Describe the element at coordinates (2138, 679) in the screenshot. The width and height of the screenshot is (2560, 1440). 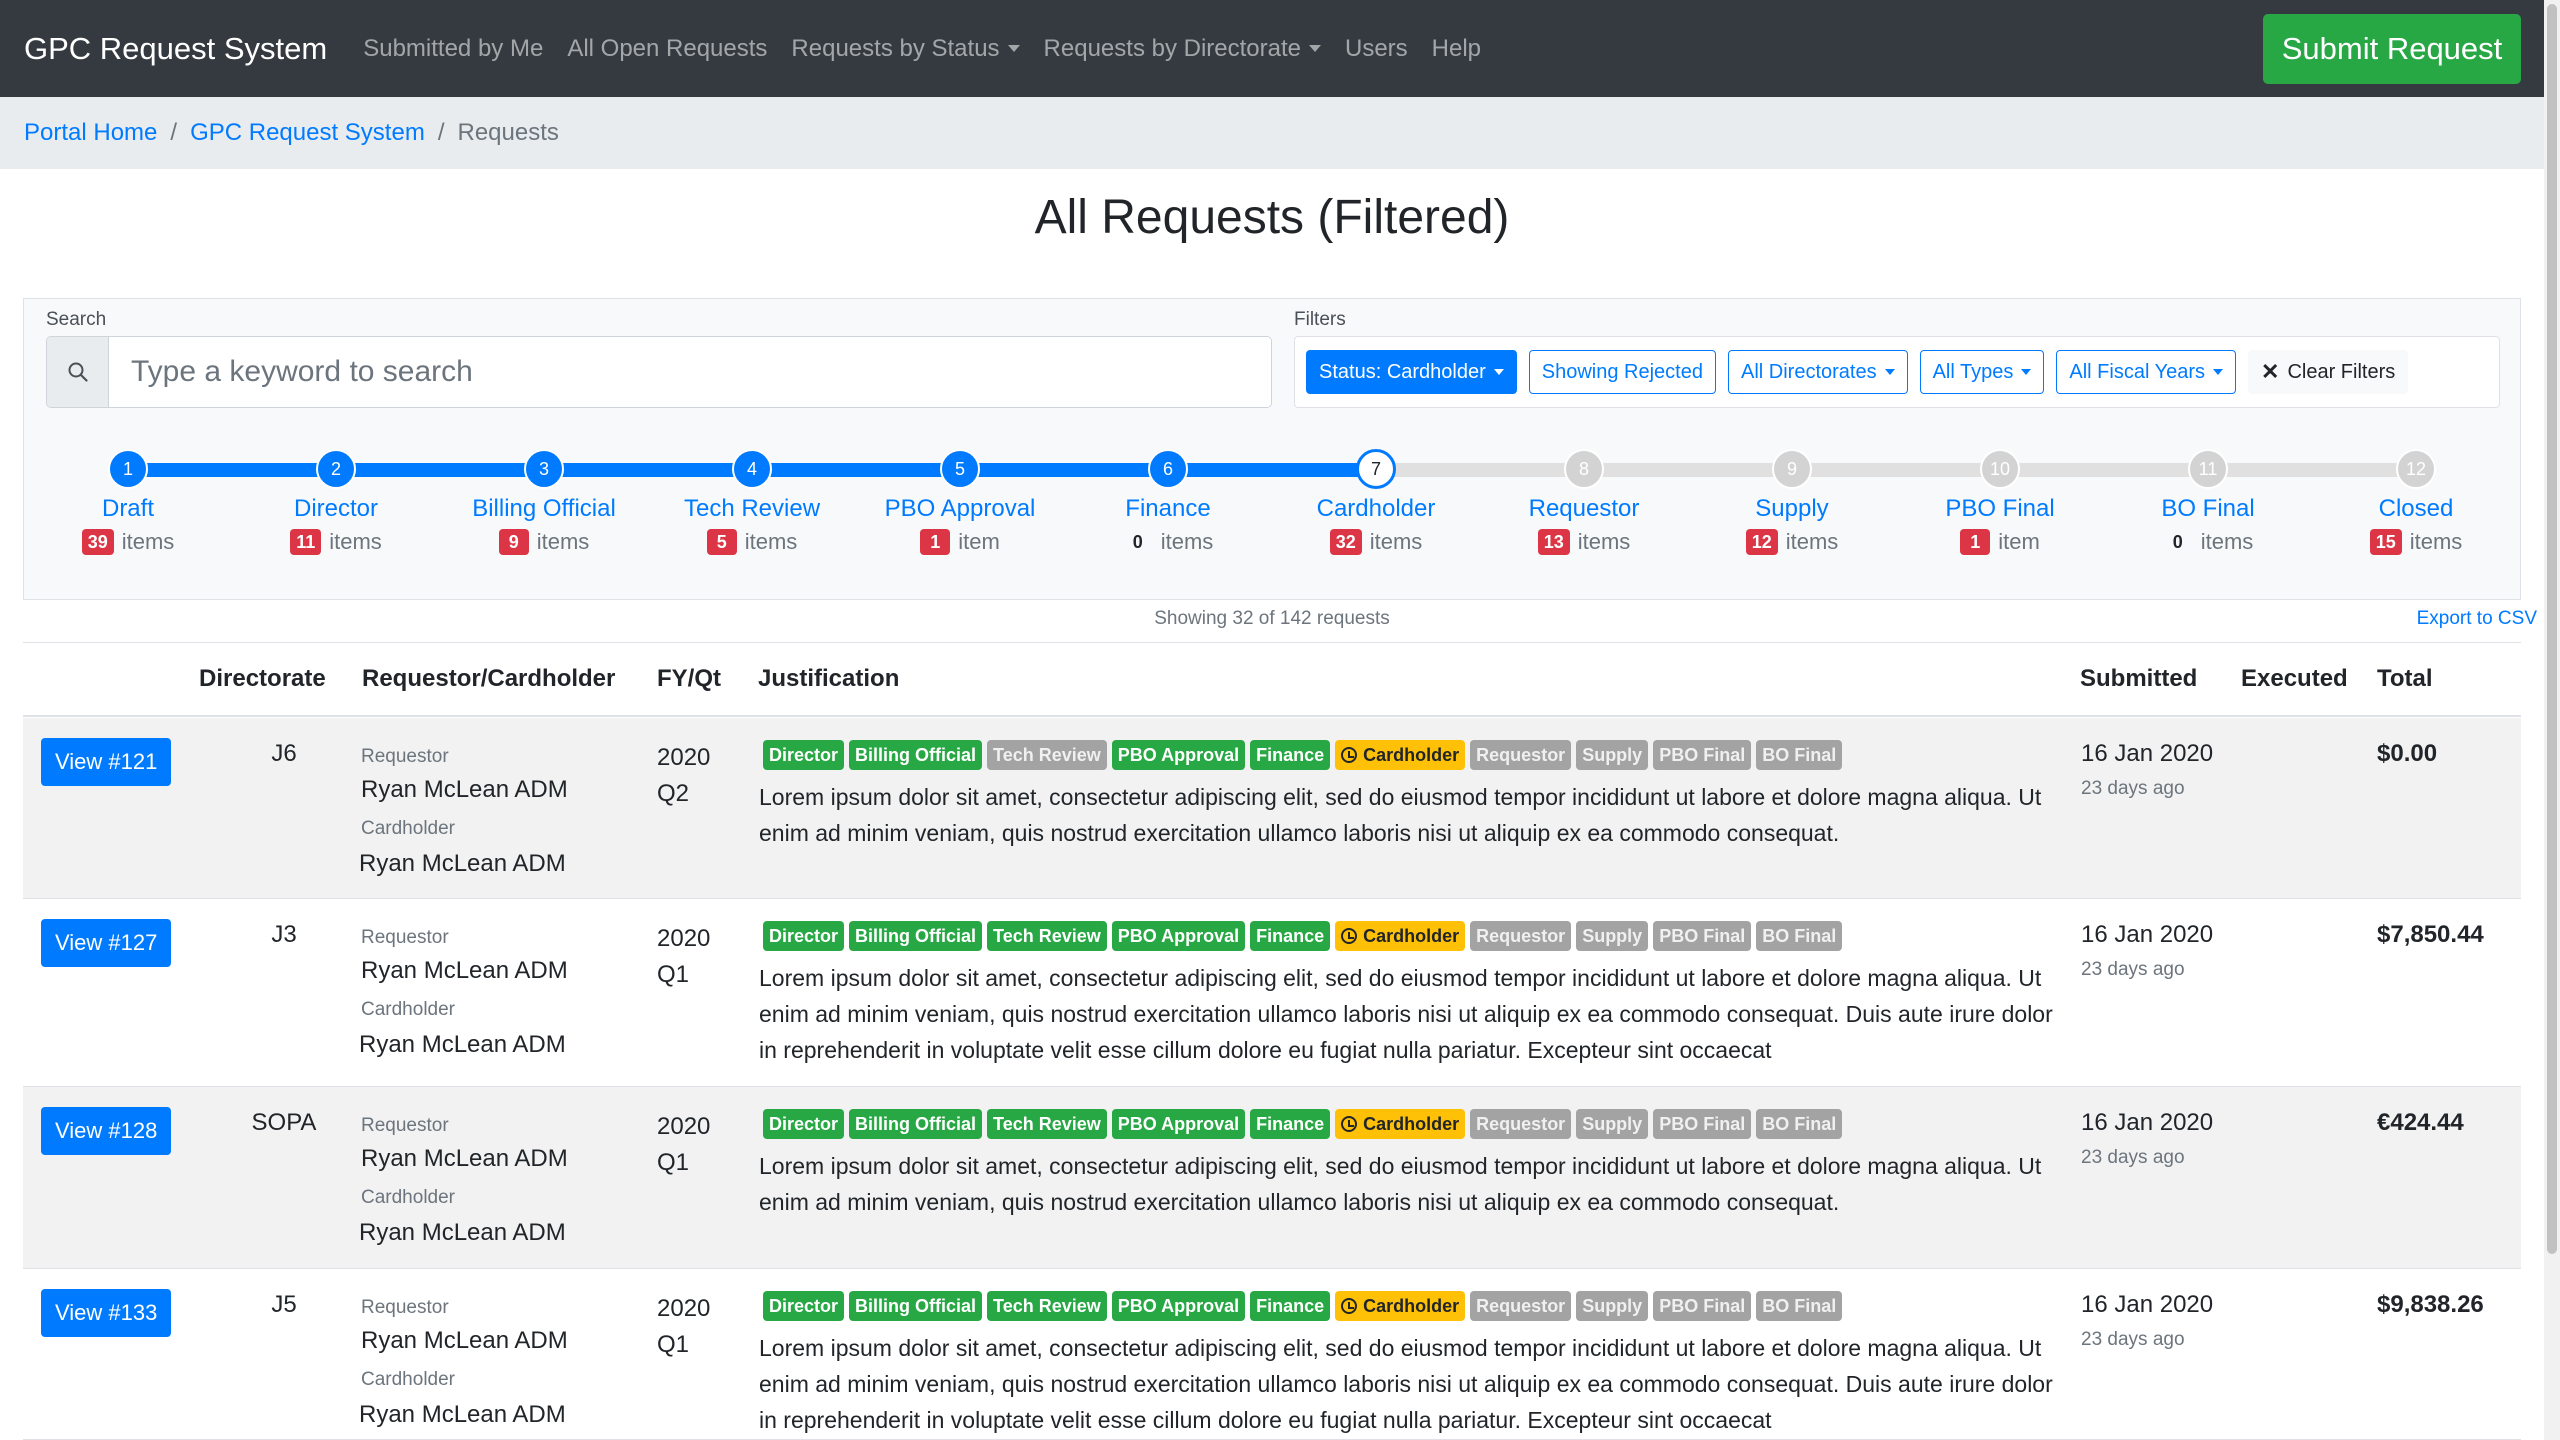
I see `header-submitted: Submitted` at that location.